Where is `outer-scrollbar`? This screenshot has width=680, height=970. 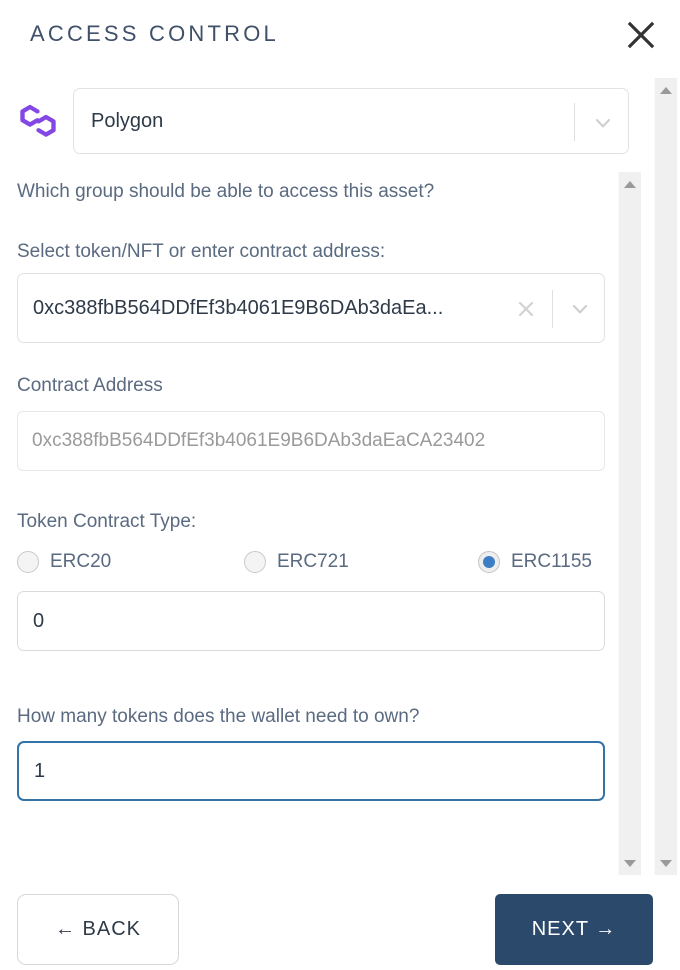
outer-scrollbar is located at coordinates (665, 476).